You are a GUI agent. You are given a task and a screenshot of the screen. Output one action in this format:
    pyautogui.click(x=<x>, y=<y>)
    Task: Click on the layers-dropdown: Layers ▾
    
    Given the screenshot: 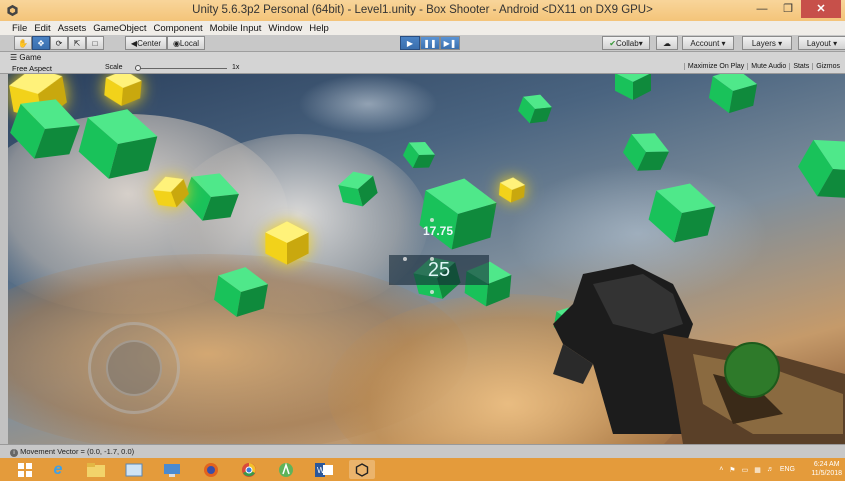 What is the action you would take?
    pyautogui.click(x=767, y=43)
    